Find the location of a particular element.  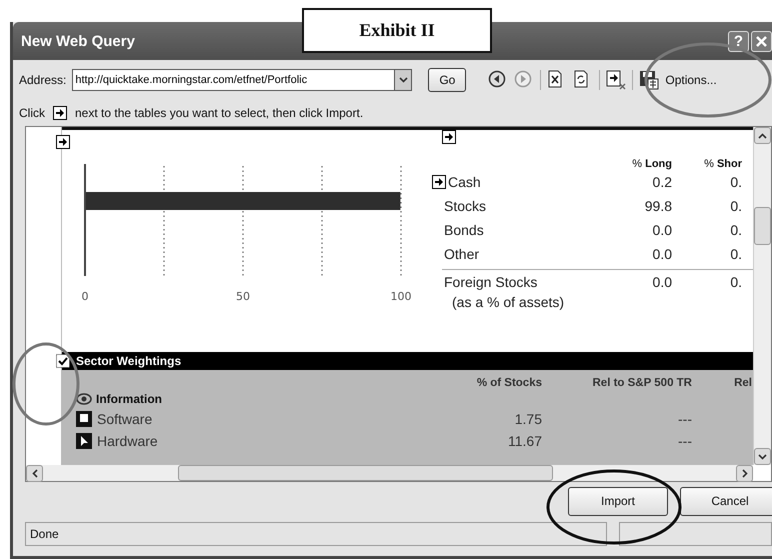

close-button is located at coordinates (761, 41).